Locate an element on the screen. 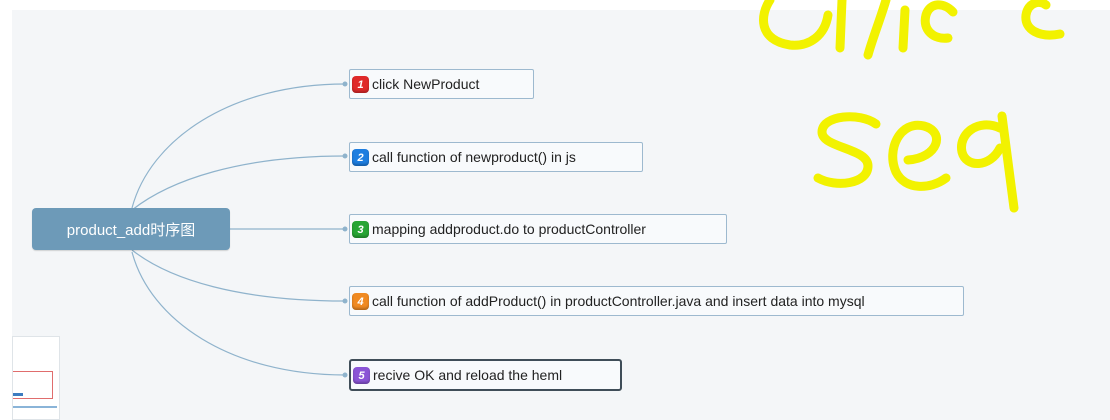  topic-node-5-label: recive OK and reload the heml is located at coordinates (468, 375).